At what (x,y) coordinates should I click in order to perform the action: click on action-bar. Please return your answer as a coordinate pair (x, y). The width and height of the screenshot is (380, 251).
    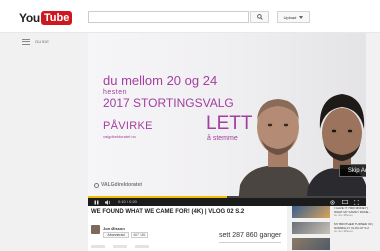
    Looking at the image, I should click on (120, 246).